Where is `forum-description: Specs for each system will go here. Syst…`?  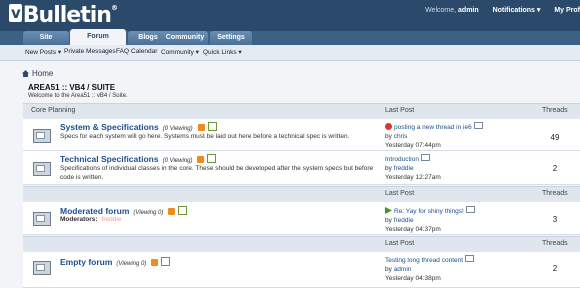 forum-description: Specs for each system will go here. Syst… is located at coordinates (205, 136).